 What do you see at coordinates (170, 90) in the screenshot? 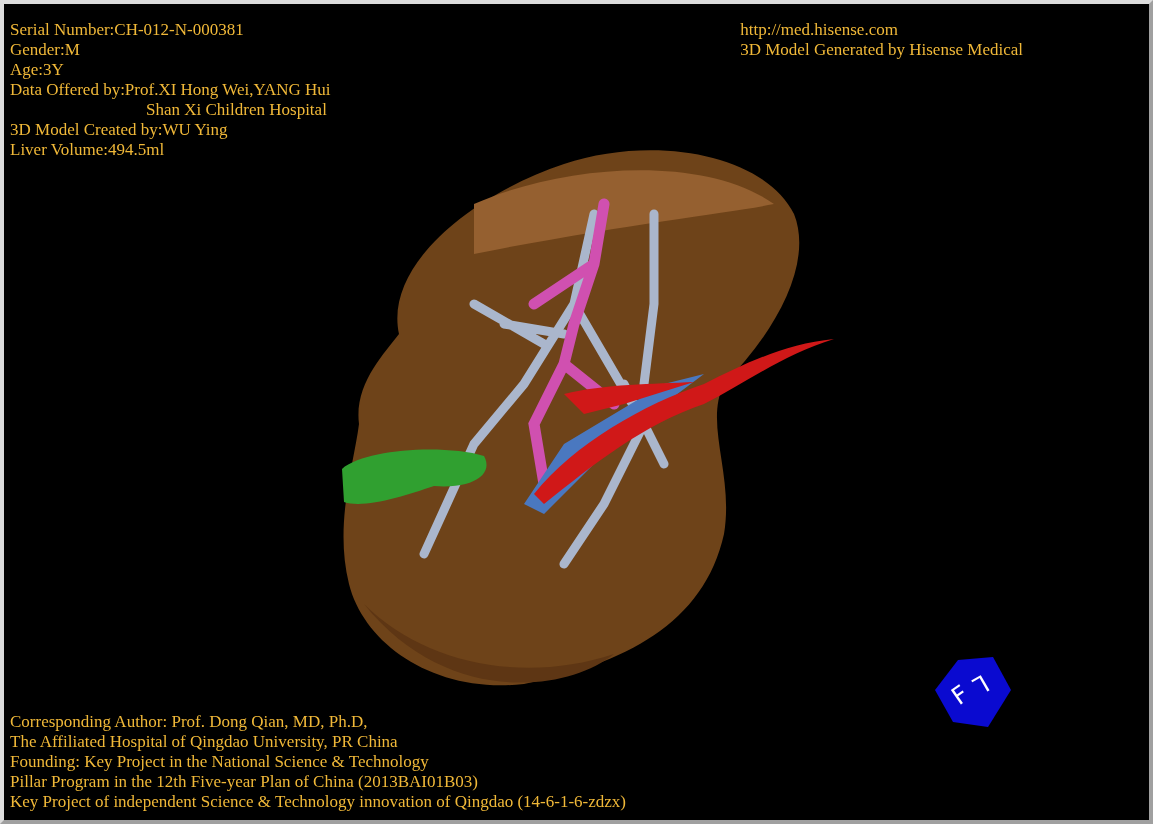
I see `info-text: Data Offered by:Prof.XI Hong Wei,YANG Hui` at bounding box center [170, 90].